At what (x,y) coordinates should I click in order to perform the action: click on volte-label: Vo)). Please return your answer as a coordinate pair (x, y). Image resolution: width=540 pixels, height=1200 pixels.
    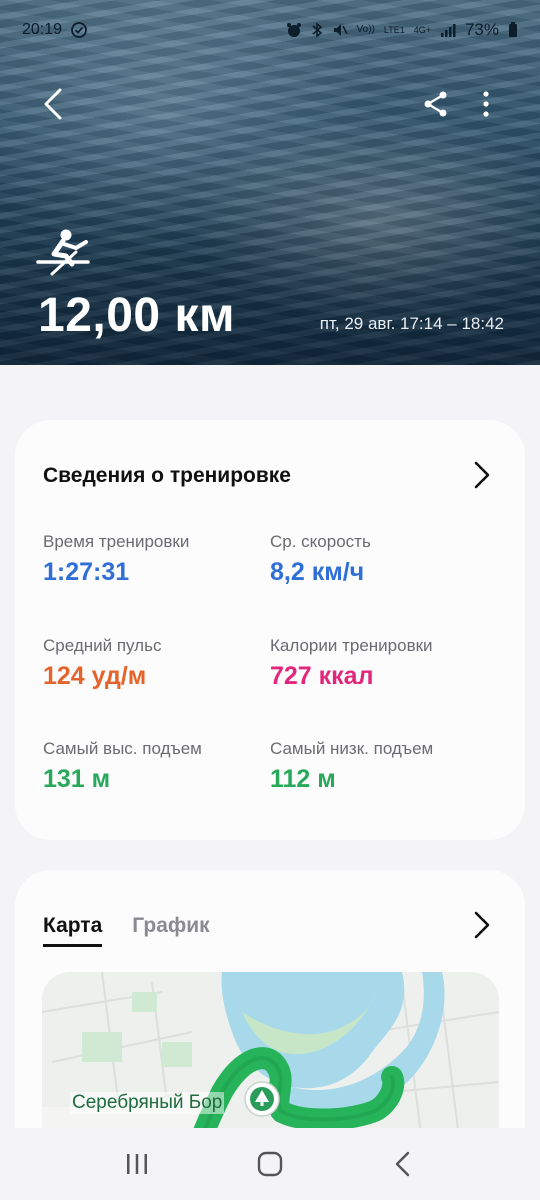
    Looking at the image, I should click on (365, 29).